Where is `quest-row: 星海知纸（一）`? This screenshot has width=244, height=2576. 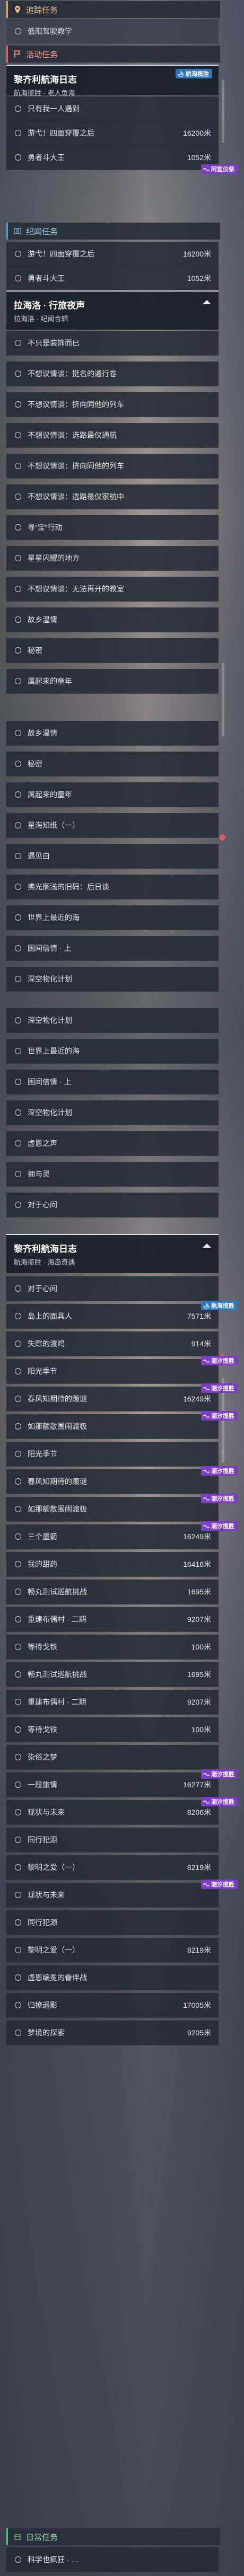
quest-row: 星海知纸（一） is located at coordinates (113, 825).